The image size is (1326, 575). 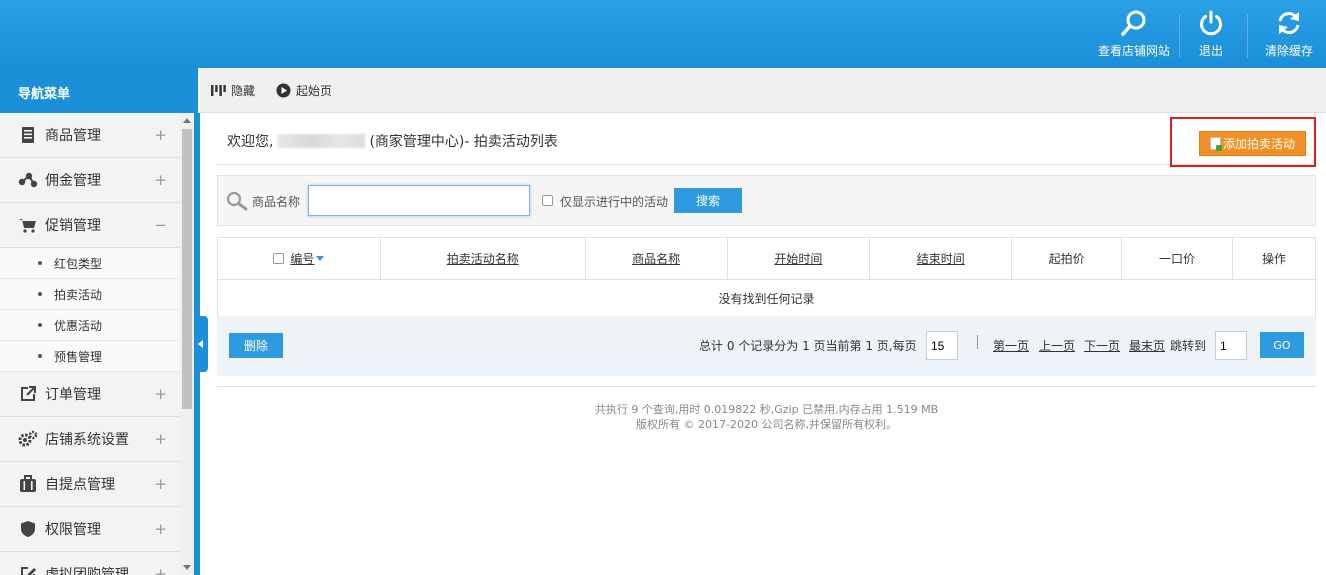 What do you see at coordinates (73, 136) in the screenshot?
I see `sidebar-item-label: 商品管理` at bounding box center [73, 136].